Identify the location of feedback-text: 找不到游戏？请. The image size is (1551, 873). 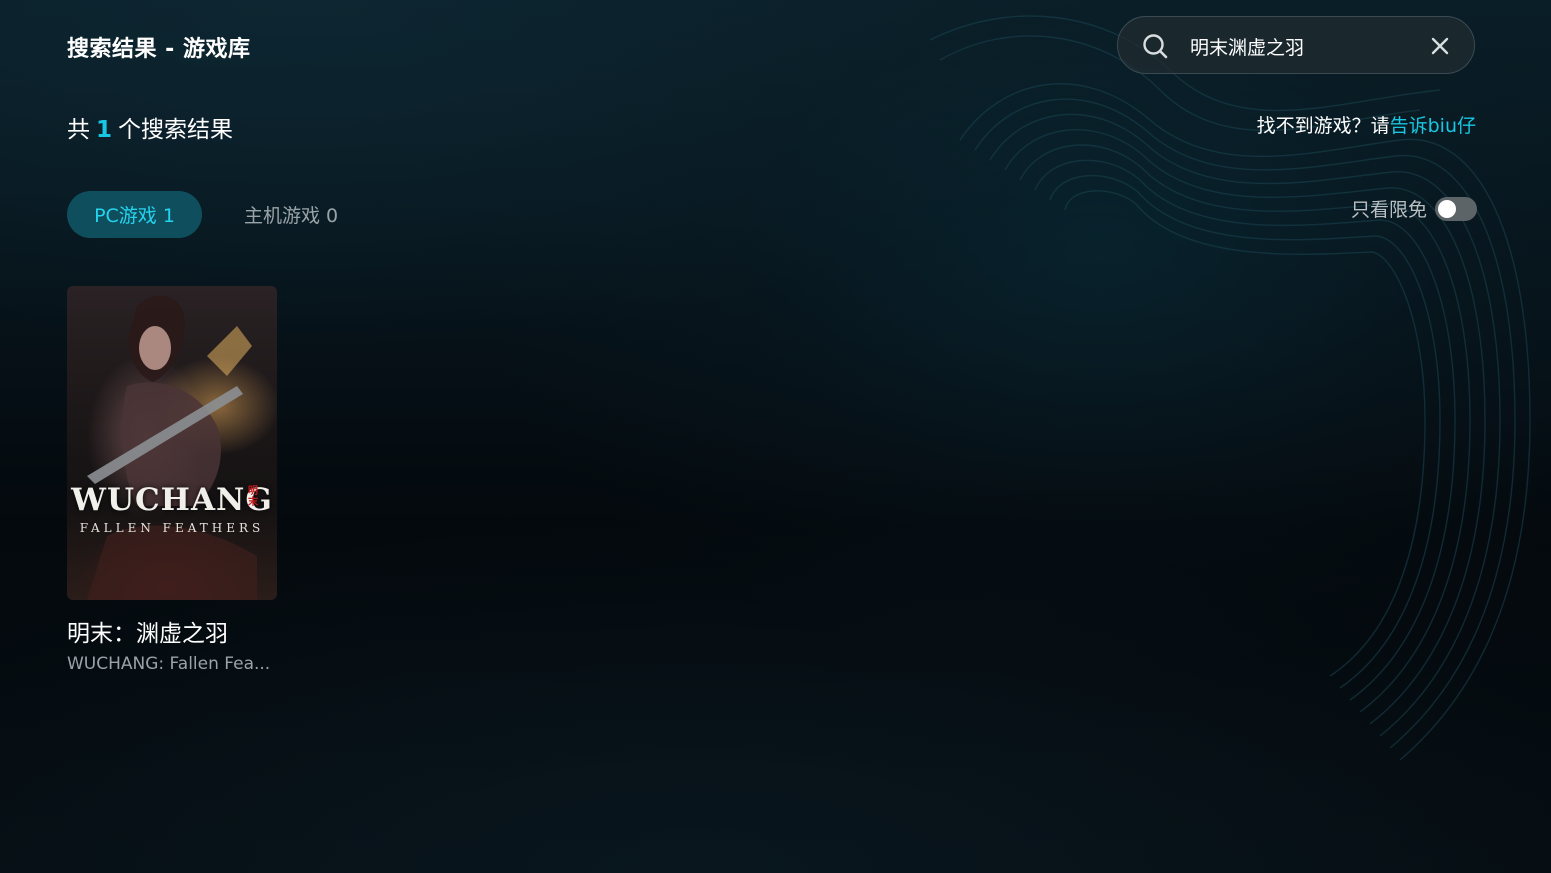
(1323, 126).